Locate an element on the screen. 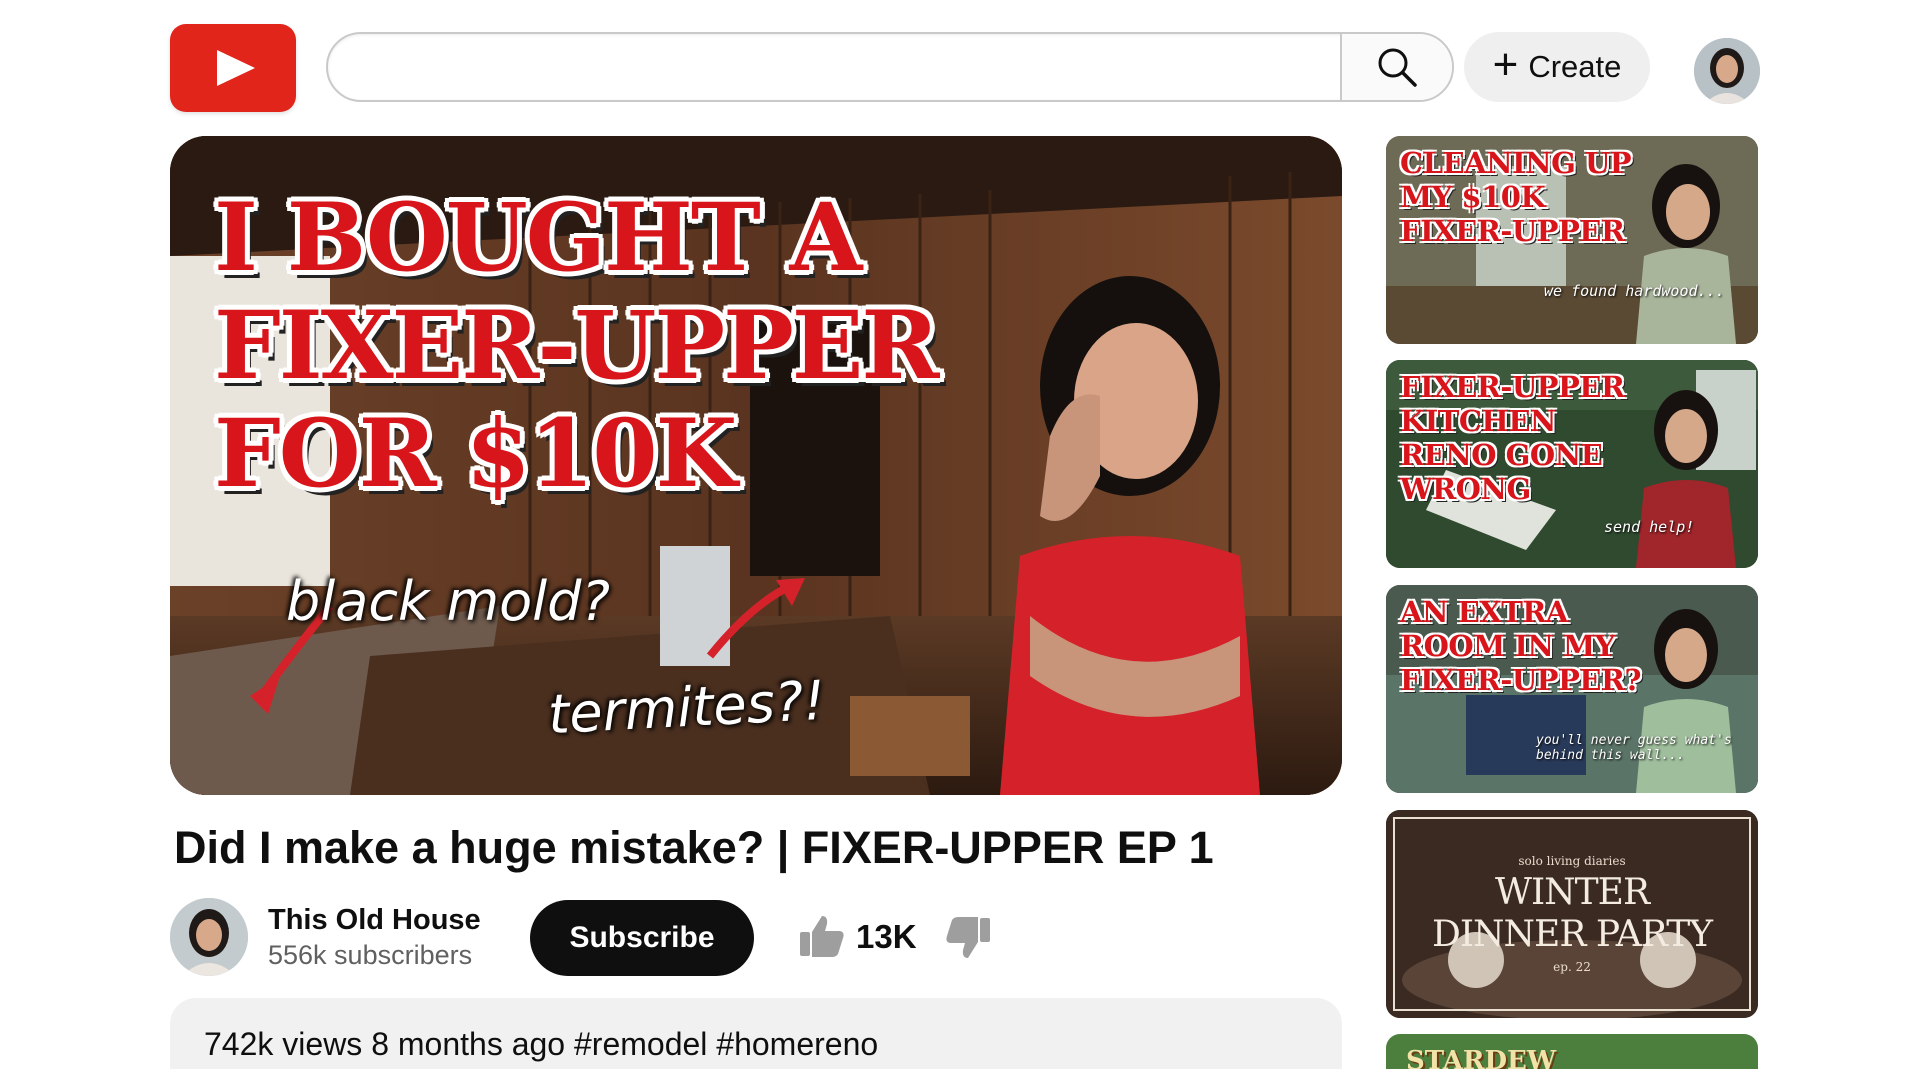 The width and height of the screenshot is (1920, 1069). related-video-3-title: AN EXTRA ROOM IN MY FIXER-UPPER? is located at coordinates (1521, 646).